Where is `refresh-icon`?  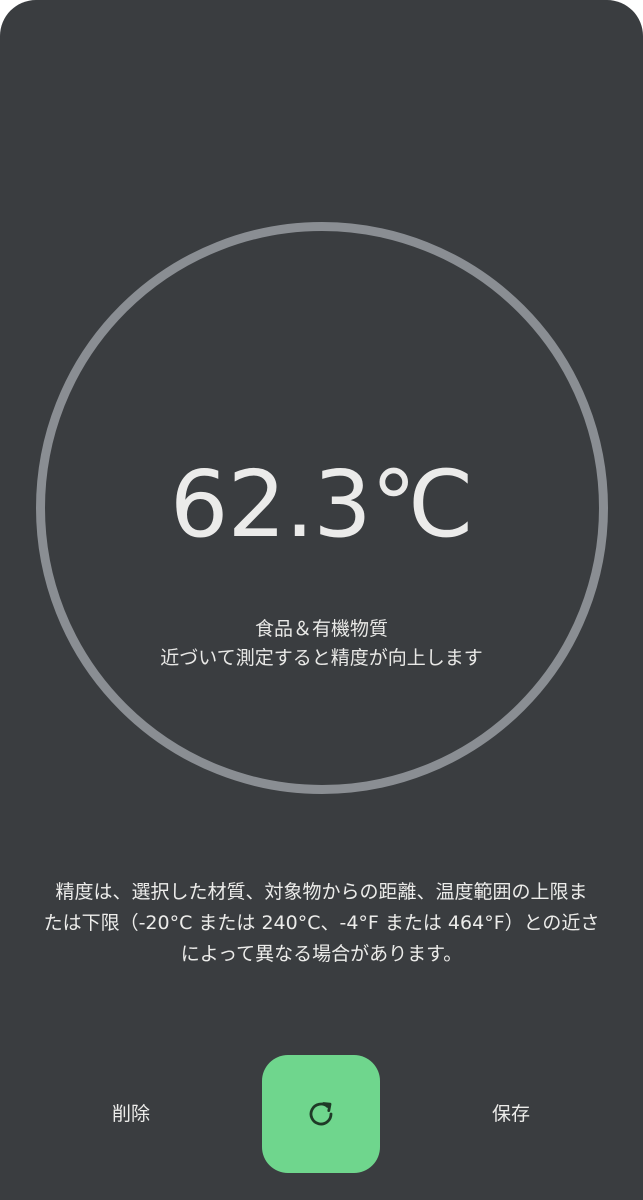
refresh-icon is located at coordinates (321, 1114).